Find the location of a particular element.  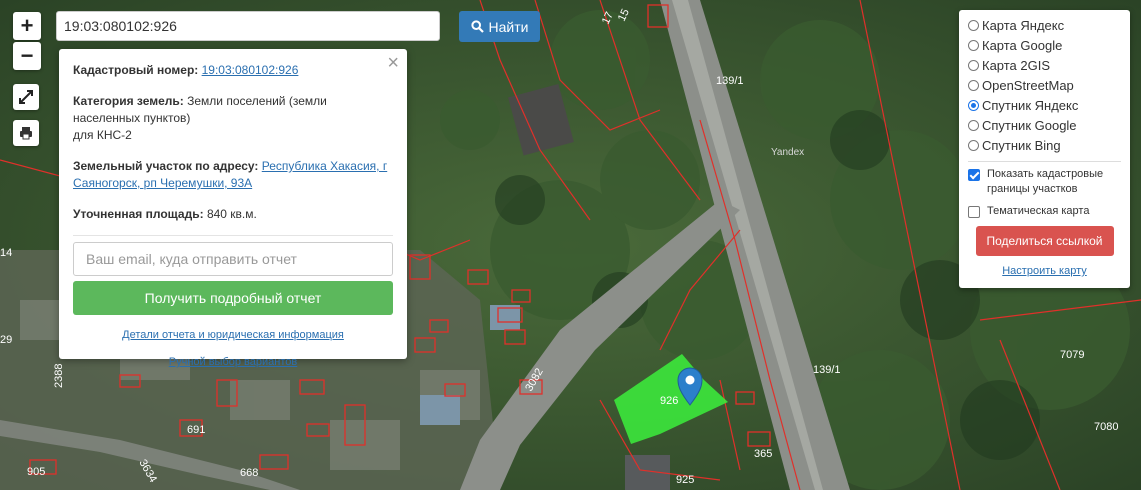

layer-option-label: Карта Google is located at coordinates (1022, 45).